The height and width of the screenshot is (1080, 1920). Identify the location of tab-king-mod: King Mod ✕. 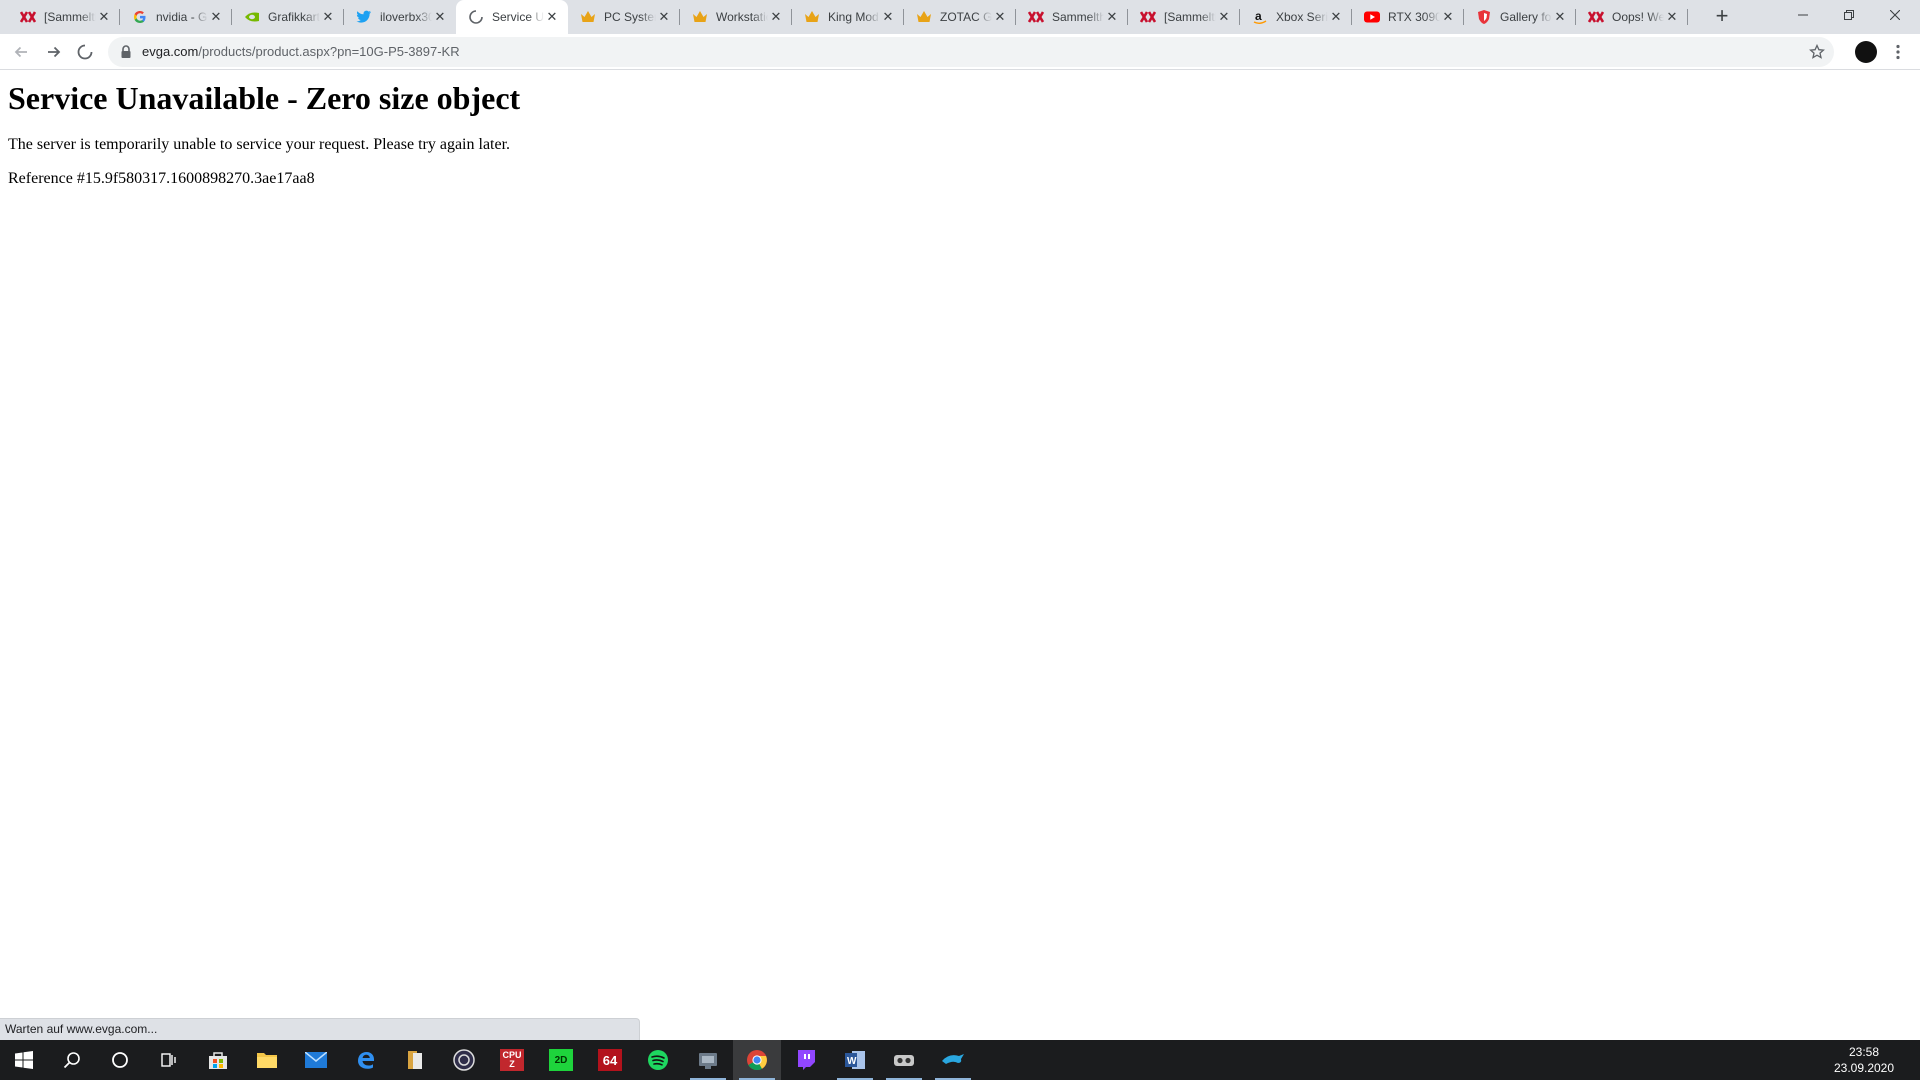
(848, 17).